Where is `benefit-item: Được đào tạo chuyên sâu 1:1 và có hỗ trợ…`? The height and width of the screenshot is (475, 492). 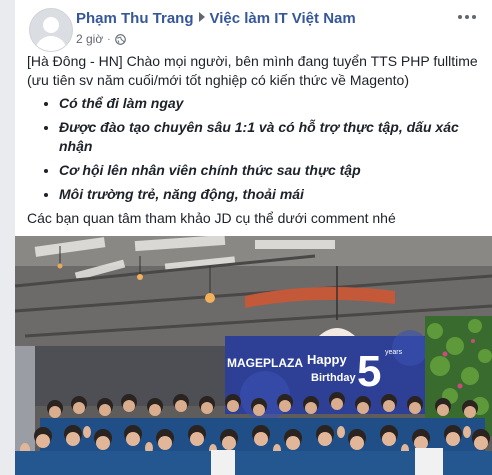 benefit-item: Được đào tạo chuyên sâu 1:1 và có hỗ trợ… is located at coordinates (270, 137).